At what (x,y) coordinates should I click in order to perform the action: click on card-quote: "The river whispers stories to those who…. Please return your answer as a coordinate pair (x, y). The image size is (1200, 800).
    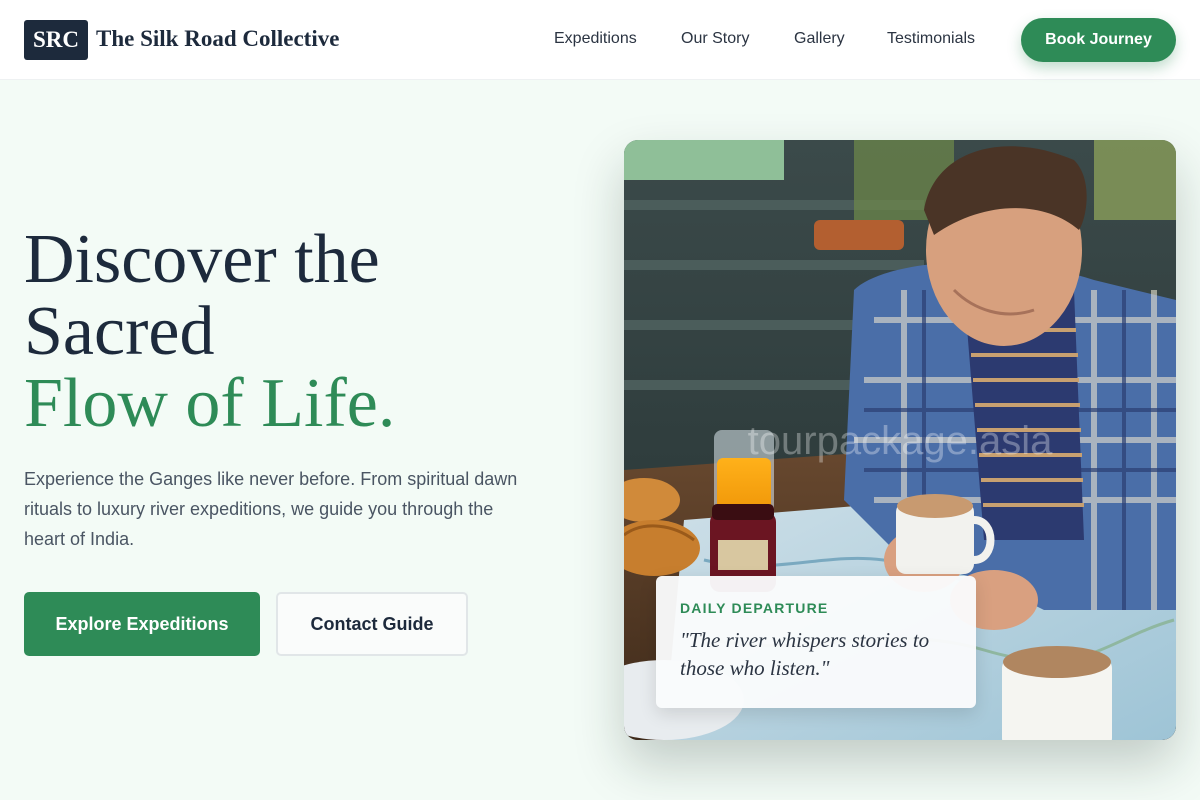
    Looking at the image, I should click on (805, 654).